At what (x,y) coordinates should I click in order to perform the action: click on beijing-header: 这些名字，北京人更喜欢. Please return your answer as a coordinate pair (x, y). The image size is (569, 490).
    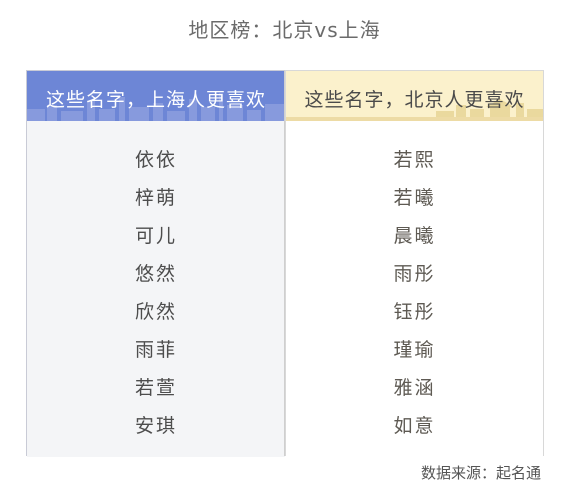
    Looking at the image, I should click on (414, 96).